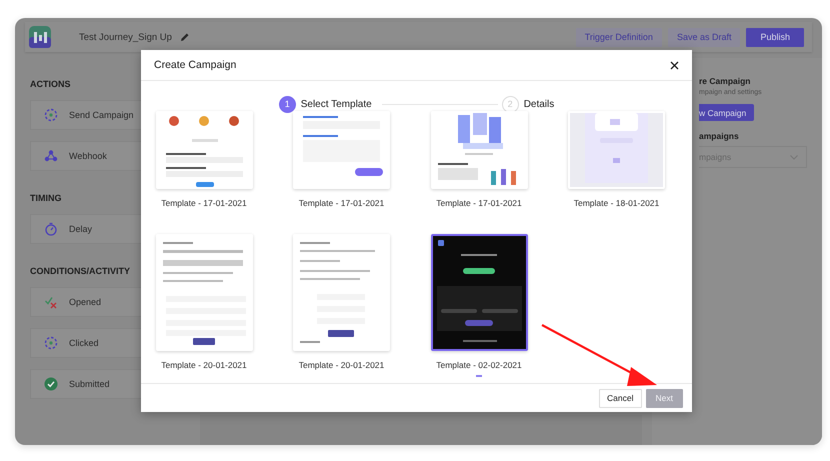 The height and width of the screenshot is (461, 830). Describe the element at coordinates (479, 376) in the screenshot. I see `selection-indicator` at that location.